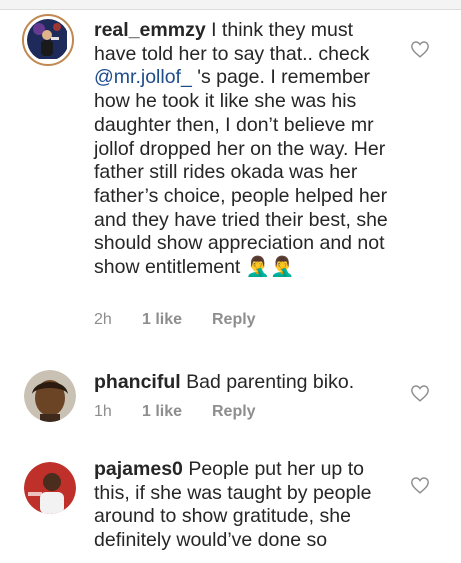 The image size is (461, 563). I want to click on comment-time: 2h, so click(103, 319).